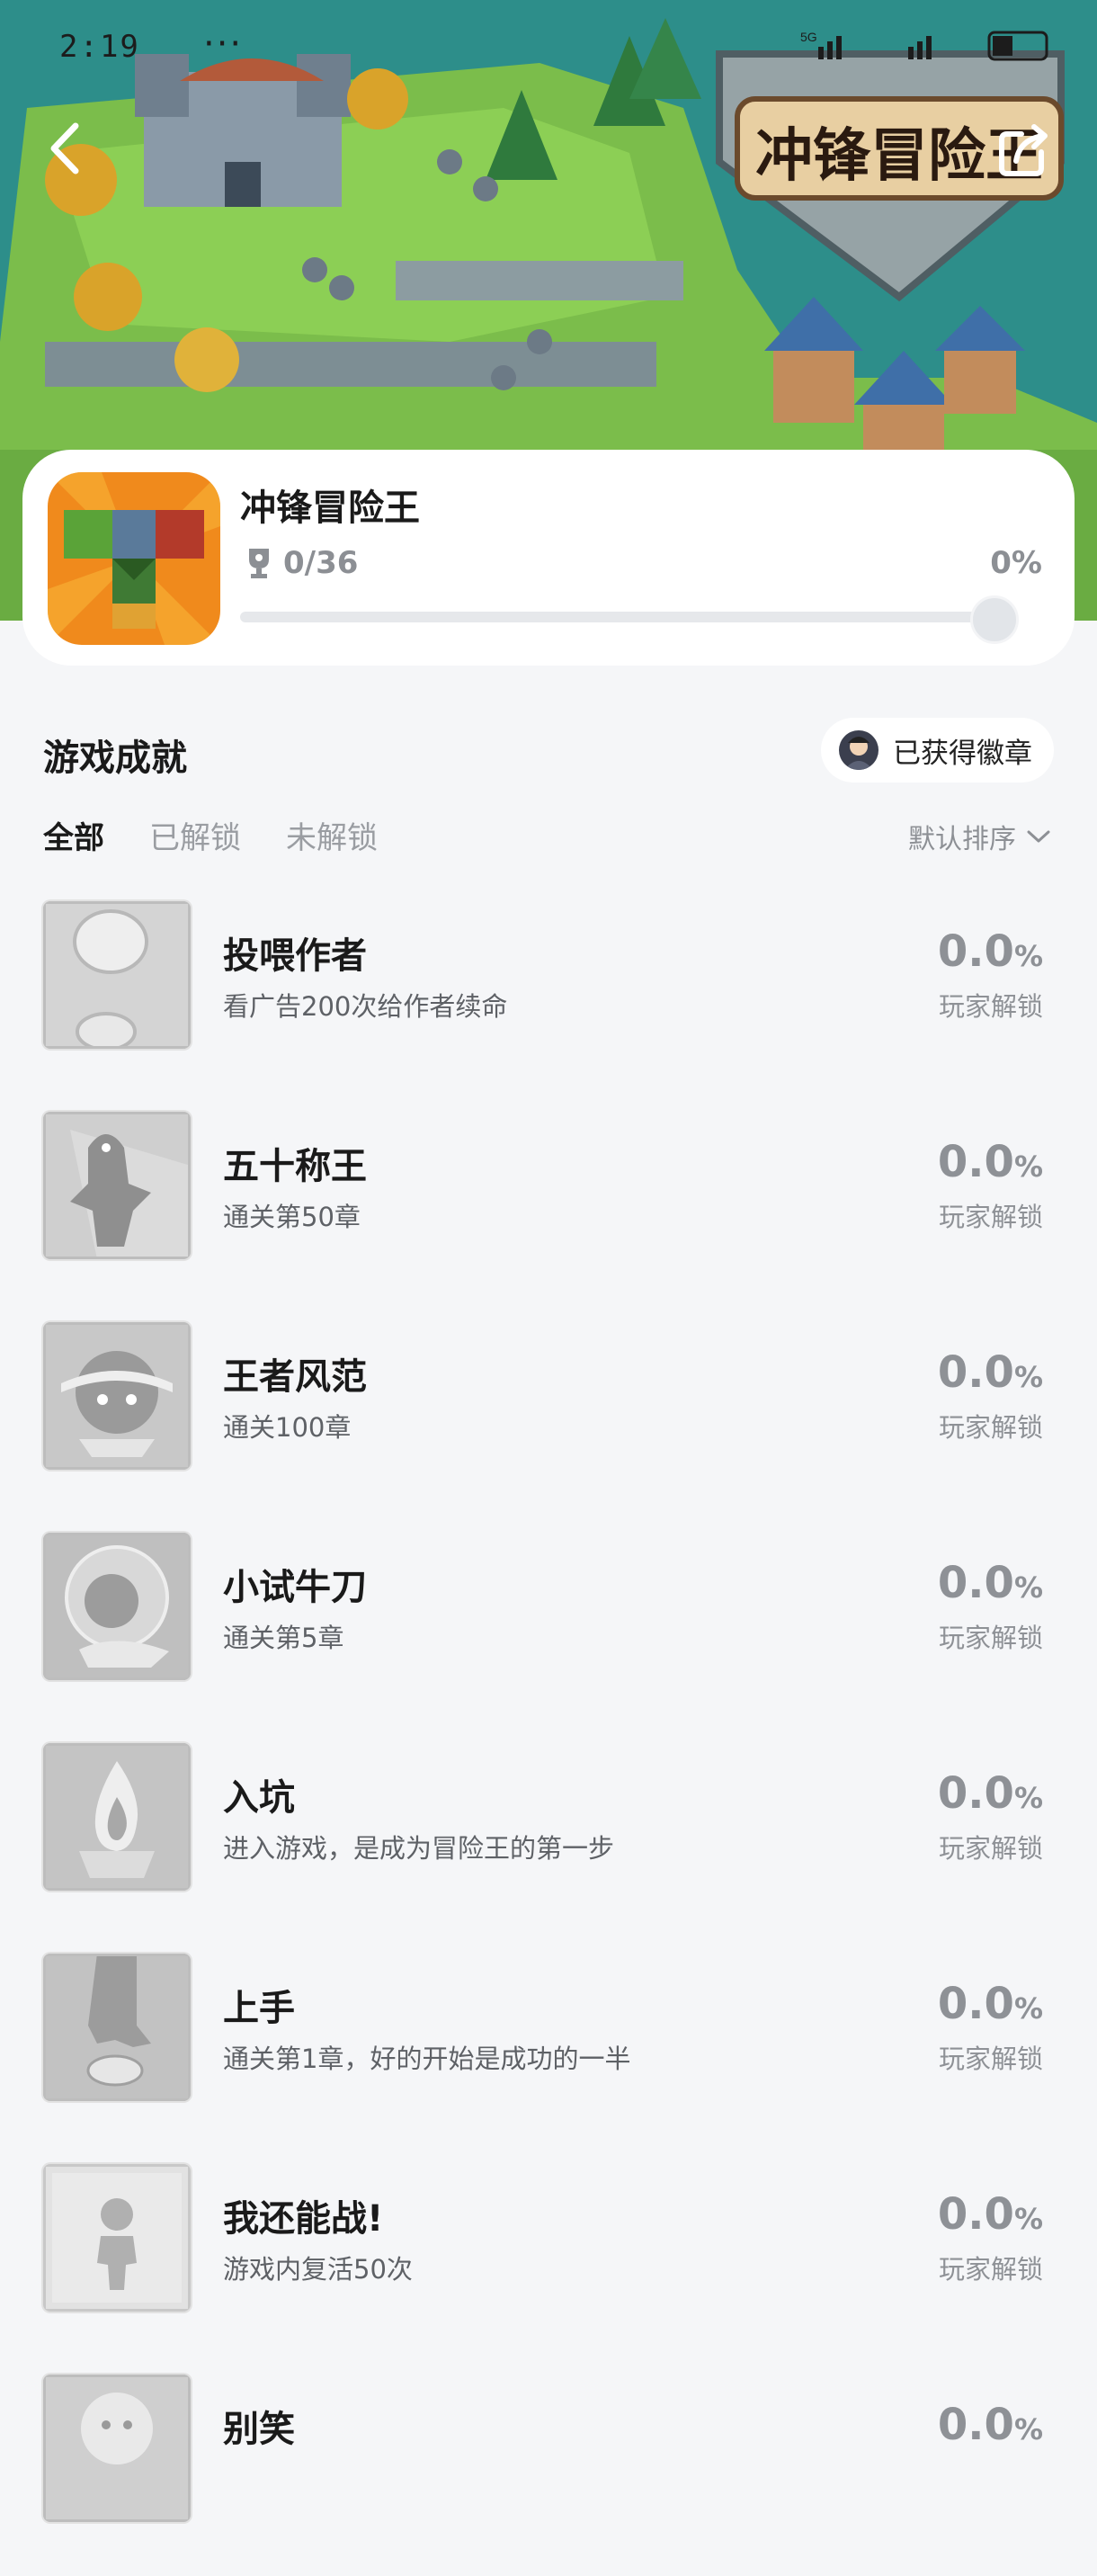 The height and width of the screenshot is (2576, 1097). What do you see at coordinates (295, 956) in the screenshot?
I see `achievement-name: 投喂作者` at bounding box center [295, 956].